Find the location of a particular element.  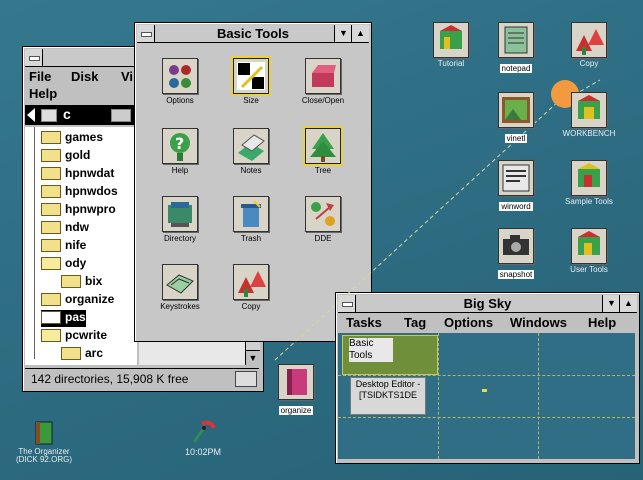

desktop-icon-label: WORKBENCH is located at coordinates (589, 133).